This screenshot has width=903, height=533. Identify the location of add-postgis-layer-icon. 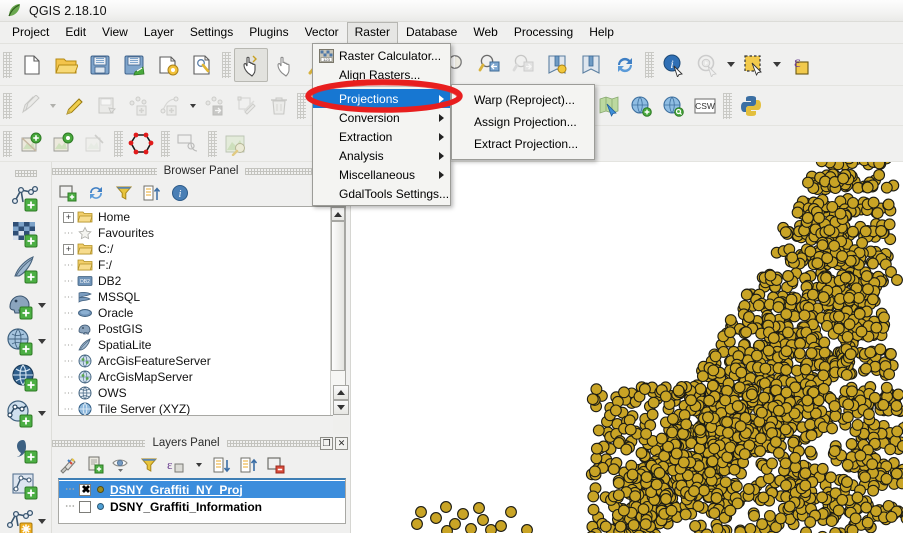
(26, 305).